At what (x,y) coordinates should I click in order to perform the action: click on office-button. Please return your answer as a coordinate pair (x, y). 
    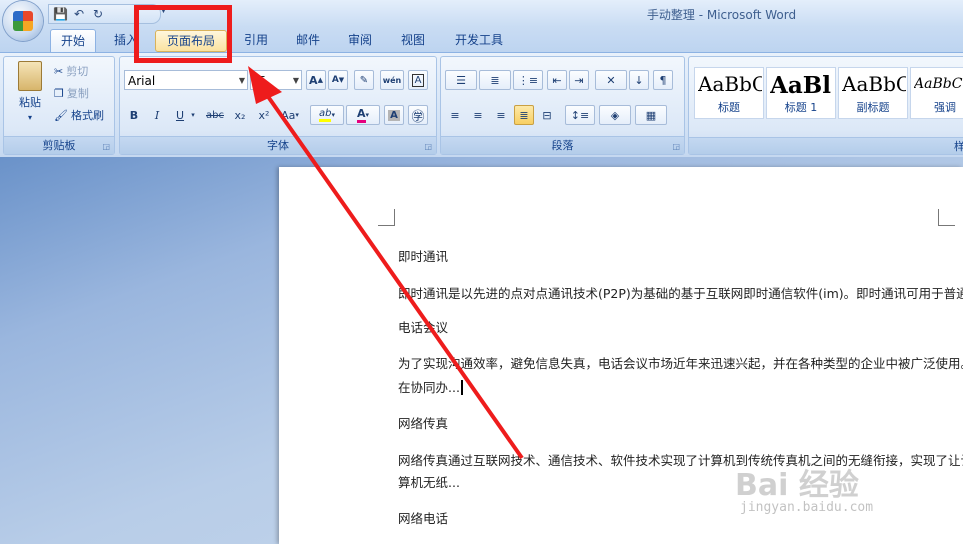
    Looking at the image, I should click on (23, 21).